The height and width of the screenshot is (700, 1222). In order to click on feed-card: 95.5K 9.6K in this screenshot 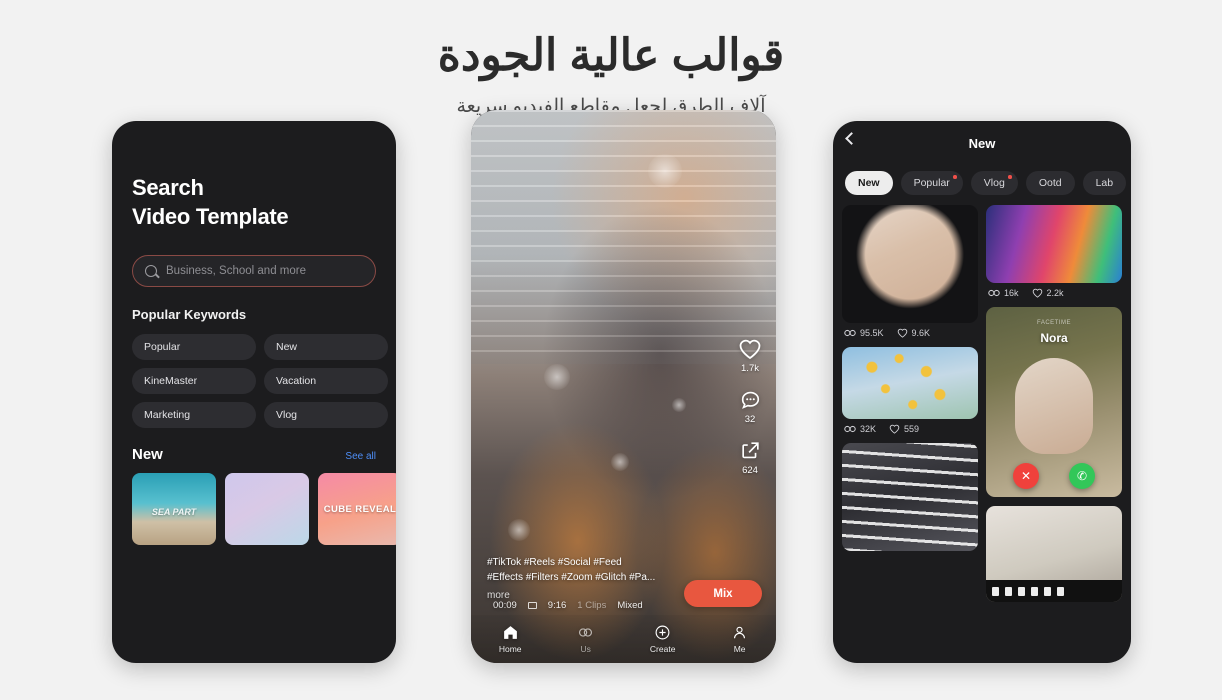, I will do `click(910, 271)`.